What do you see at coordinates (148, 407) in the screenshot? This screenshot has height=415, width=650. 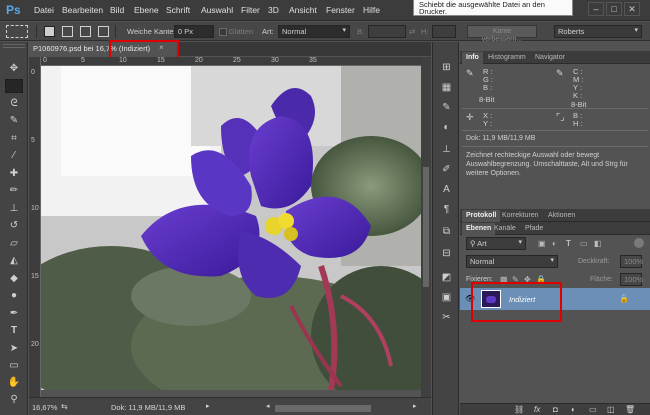 I see `document-size: Dok: 11,9 MB/11,9 MB` at bounding box center [148, 407].